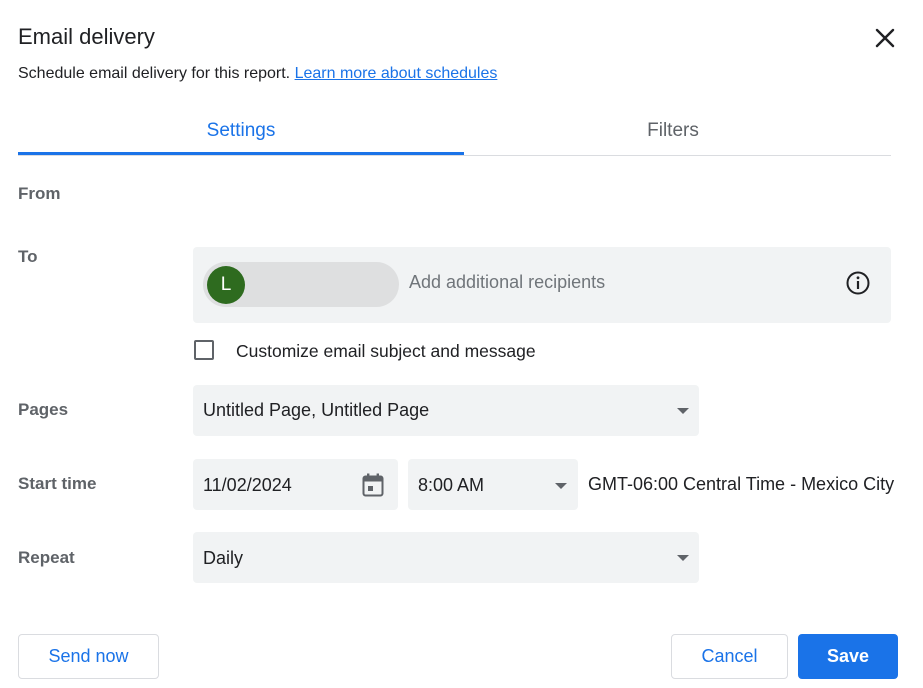  I want to click on tab-bar: Settings Filters, so click(454, 133).